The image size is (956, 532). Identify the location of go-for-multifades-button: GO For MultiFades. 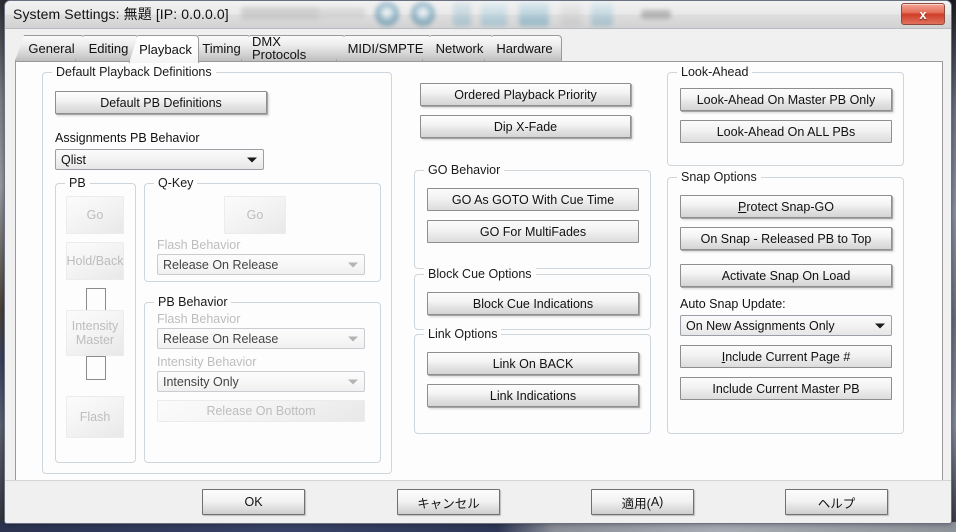
(533, 231).